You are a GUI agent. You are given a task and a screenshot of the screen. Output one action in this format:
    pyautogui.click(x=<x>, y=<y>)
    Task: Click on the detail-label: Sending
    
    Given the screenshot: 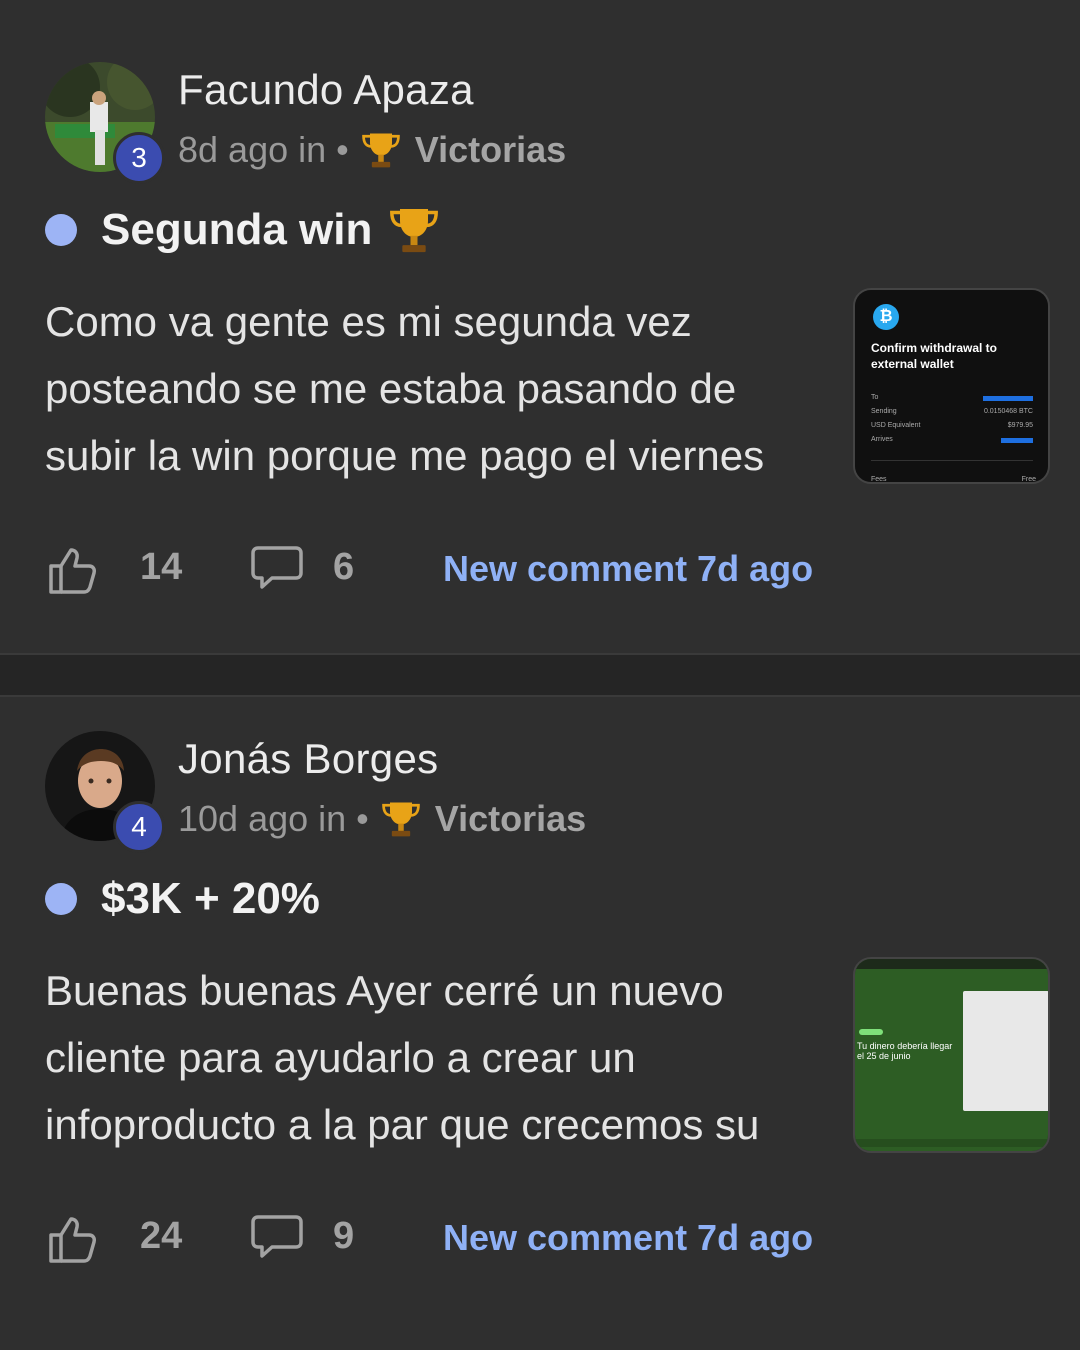 What is the action you would take?
    pyautogui.click(x=884, y=411)
    